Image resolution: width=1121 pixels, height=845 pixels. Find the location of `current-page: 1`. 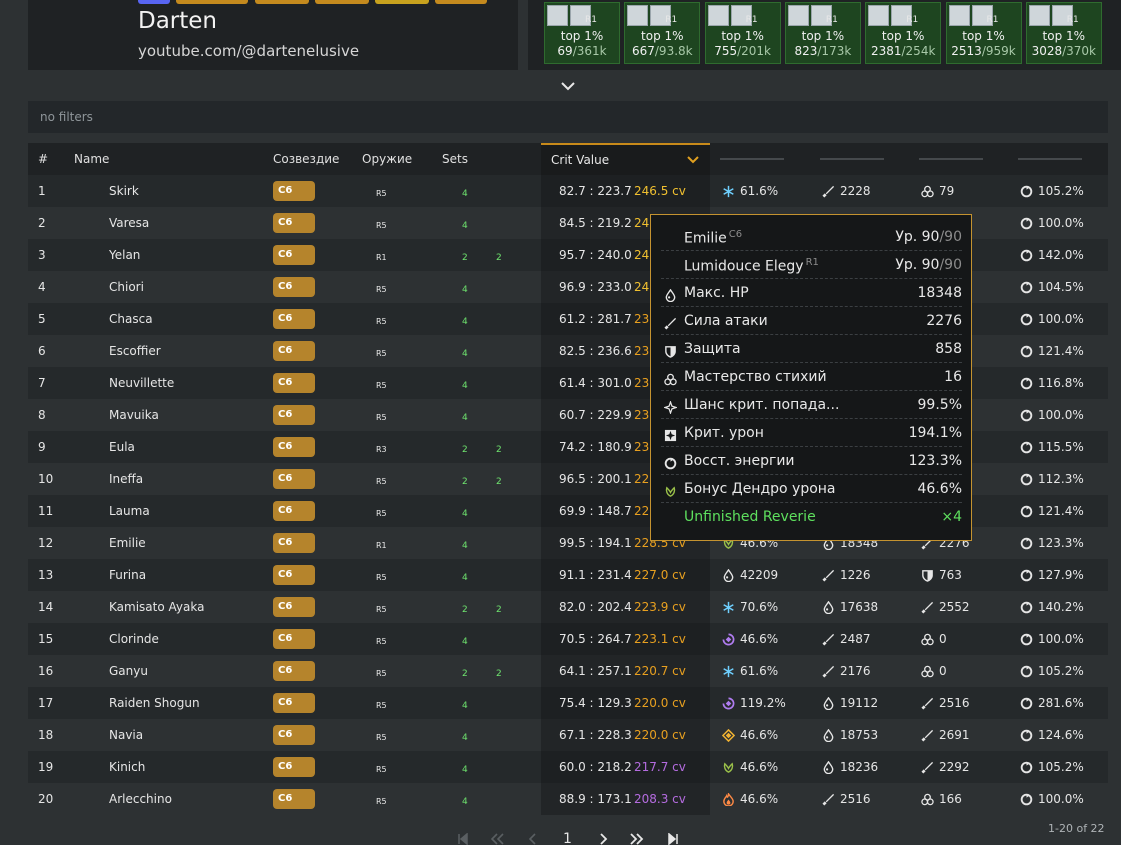

current-page: 1 is located at coordinates (567, 838).